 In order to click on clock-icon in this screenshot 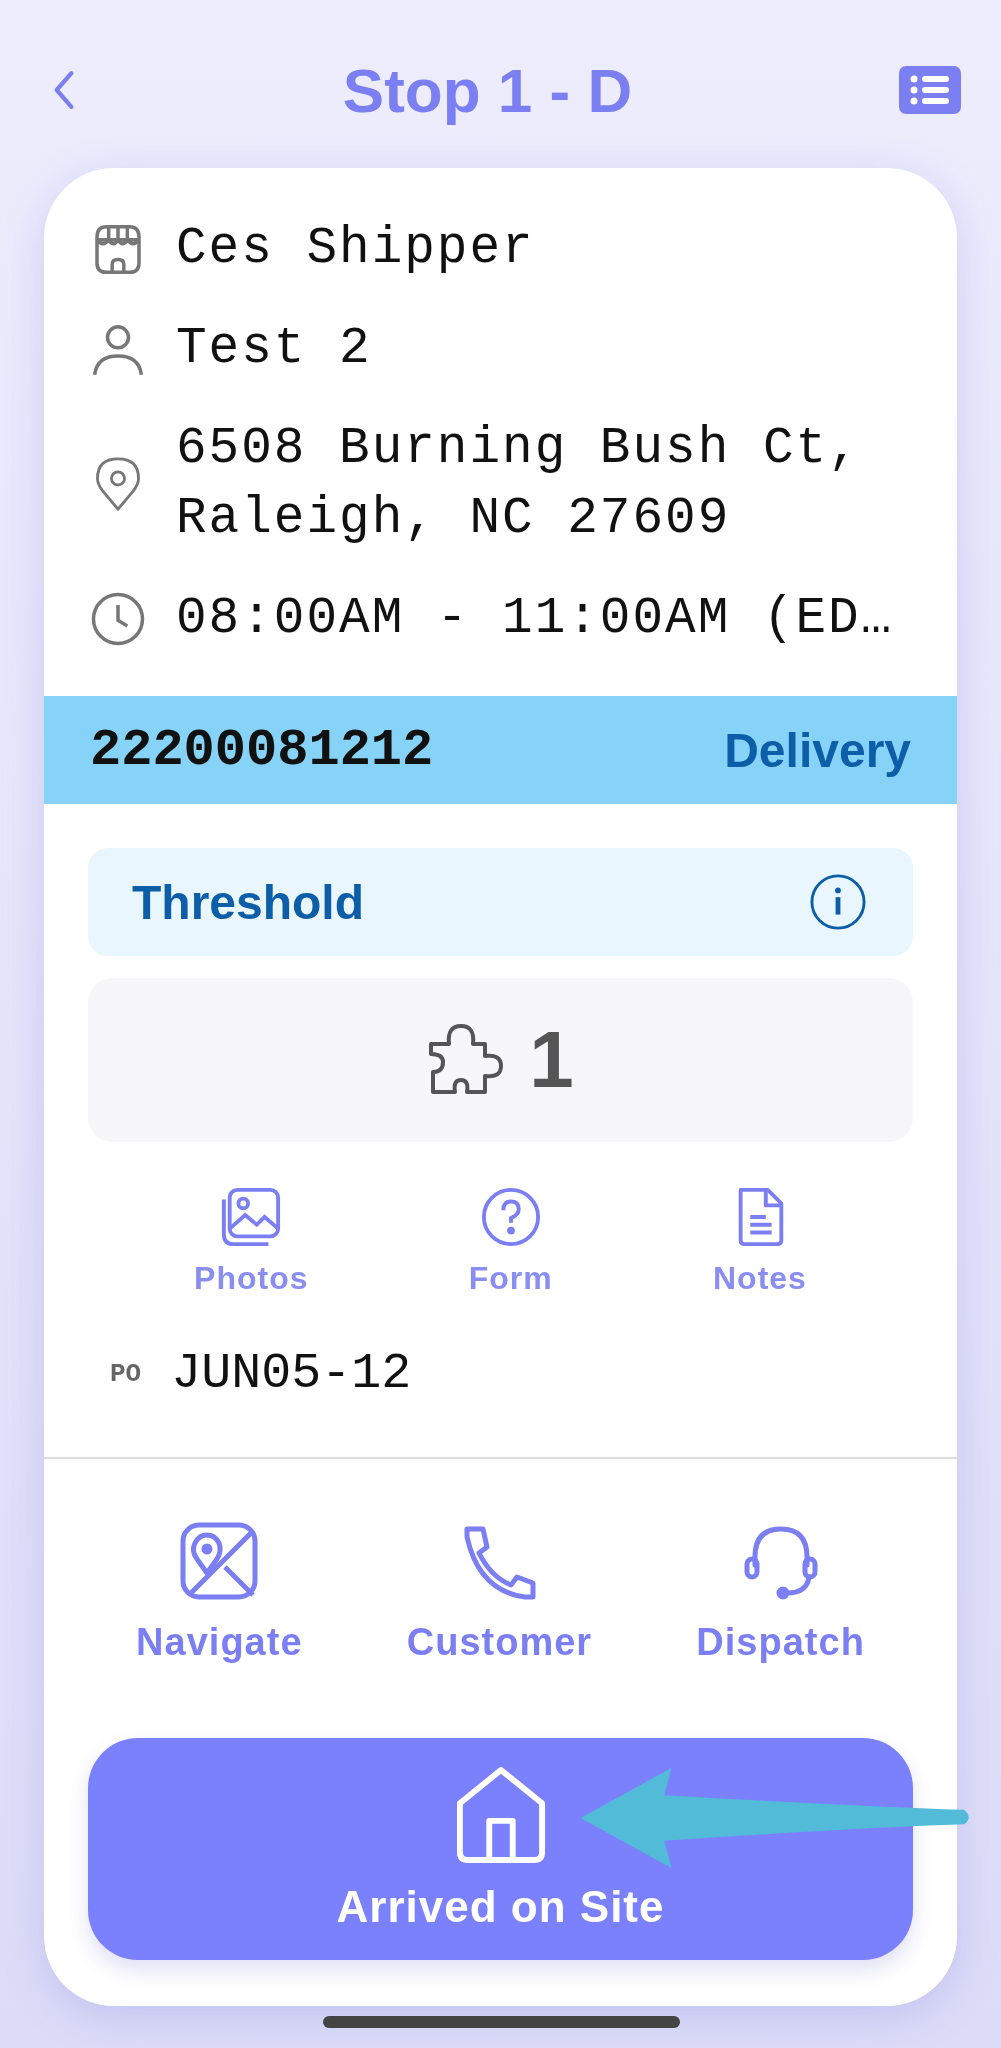, I will do `click(118, 619)`.